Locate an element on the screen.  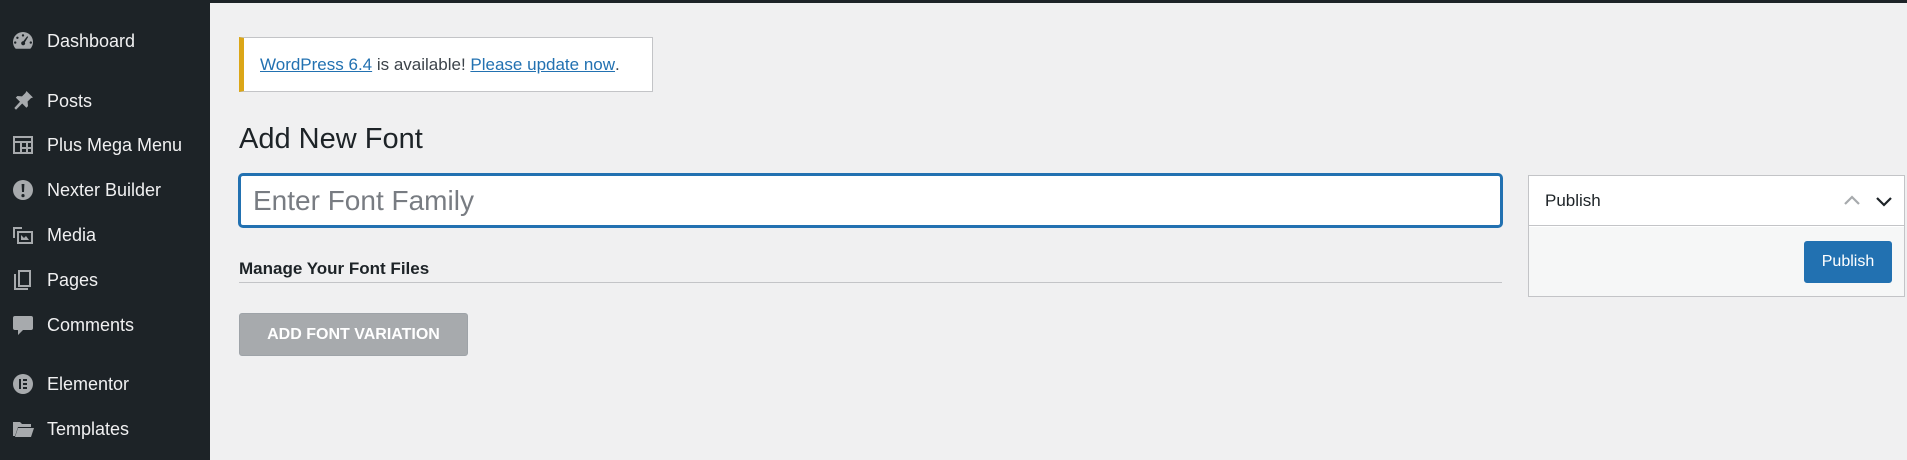
sidebar-item-media: Media is located at coordinates (105, 235).